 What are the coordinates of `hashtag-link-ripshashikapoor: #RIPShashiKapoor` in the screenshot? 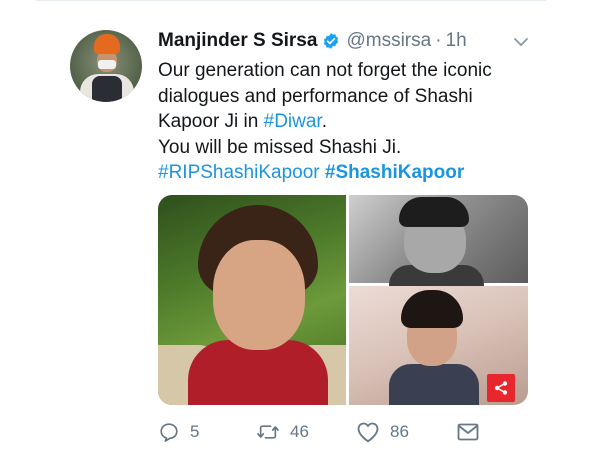 It's located at (239, 172).